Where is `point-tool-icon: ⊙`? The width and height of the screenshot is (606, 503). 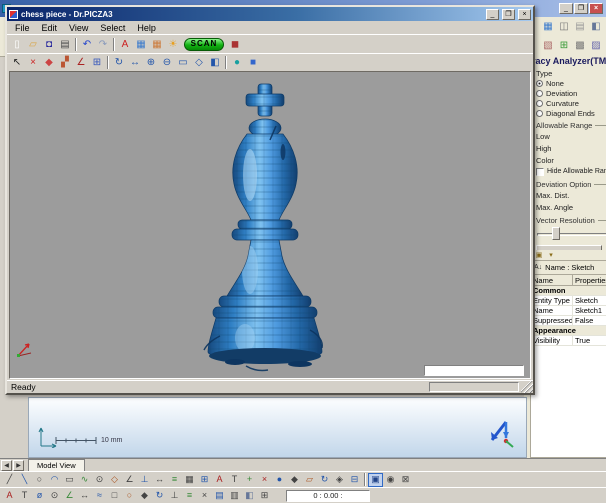
point-tool-icon: ⊙ is located at coordinates (99, 480).